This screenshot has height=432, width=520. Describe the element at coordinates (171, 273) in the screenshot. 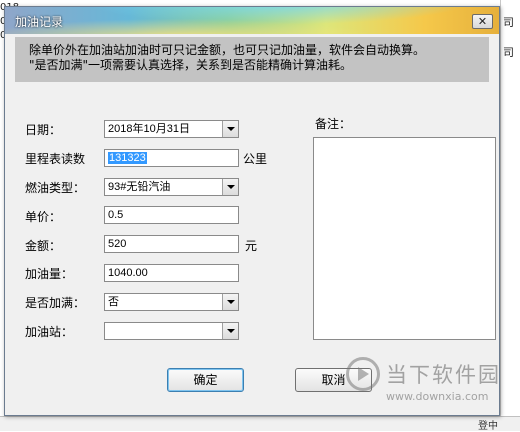

I see `volume-input: 1040.00` at that location.